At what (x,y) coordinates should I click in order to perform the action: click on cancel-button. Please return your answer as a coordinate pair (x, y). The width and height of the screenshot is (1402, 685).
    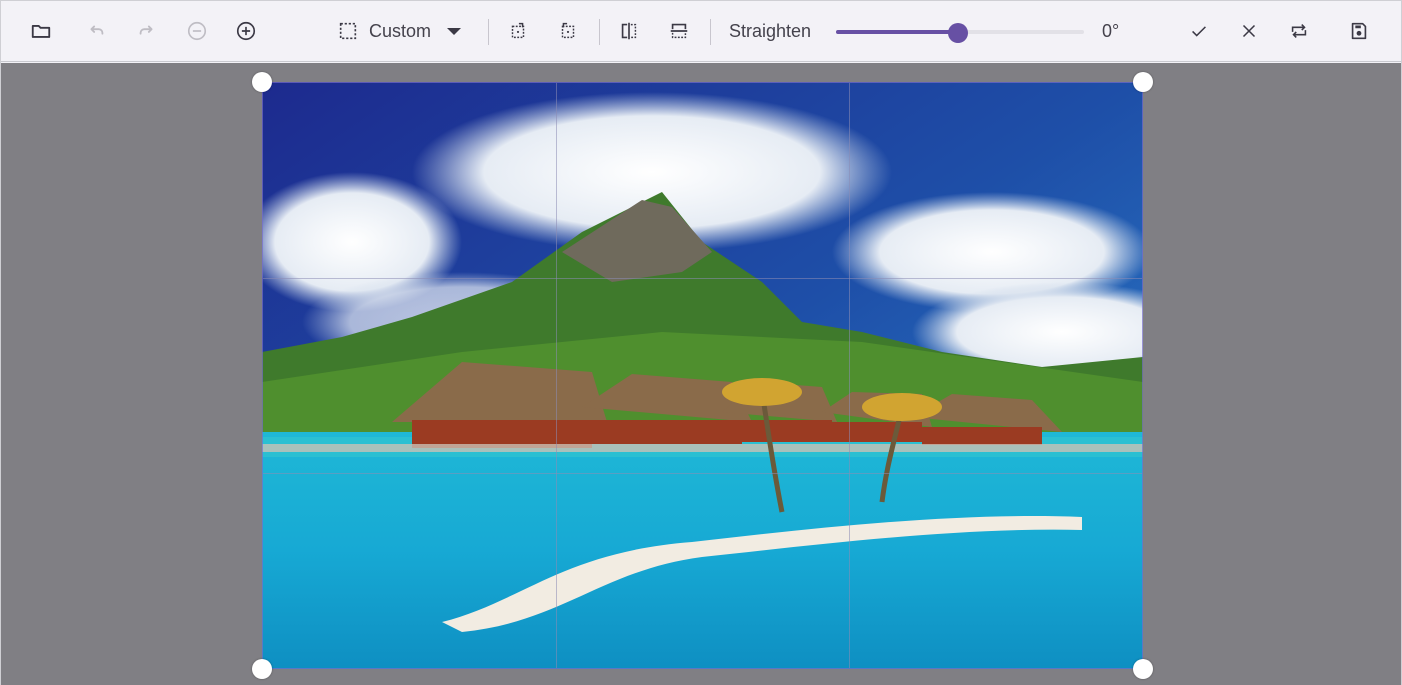
    Looking at the image, I should click on (1249, 31).